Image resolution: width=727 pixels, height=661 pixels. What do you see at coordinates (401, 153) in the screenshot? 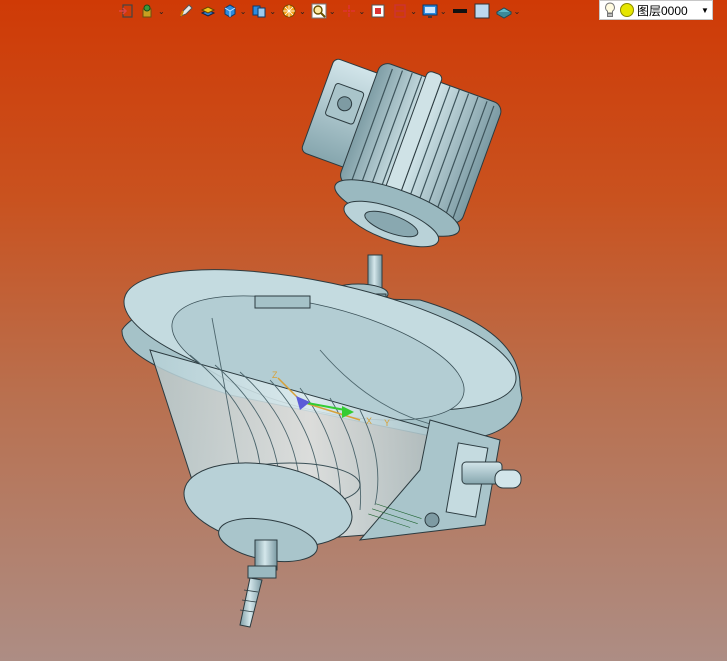
I see `electric-motor` at bounding box center [401, 153].